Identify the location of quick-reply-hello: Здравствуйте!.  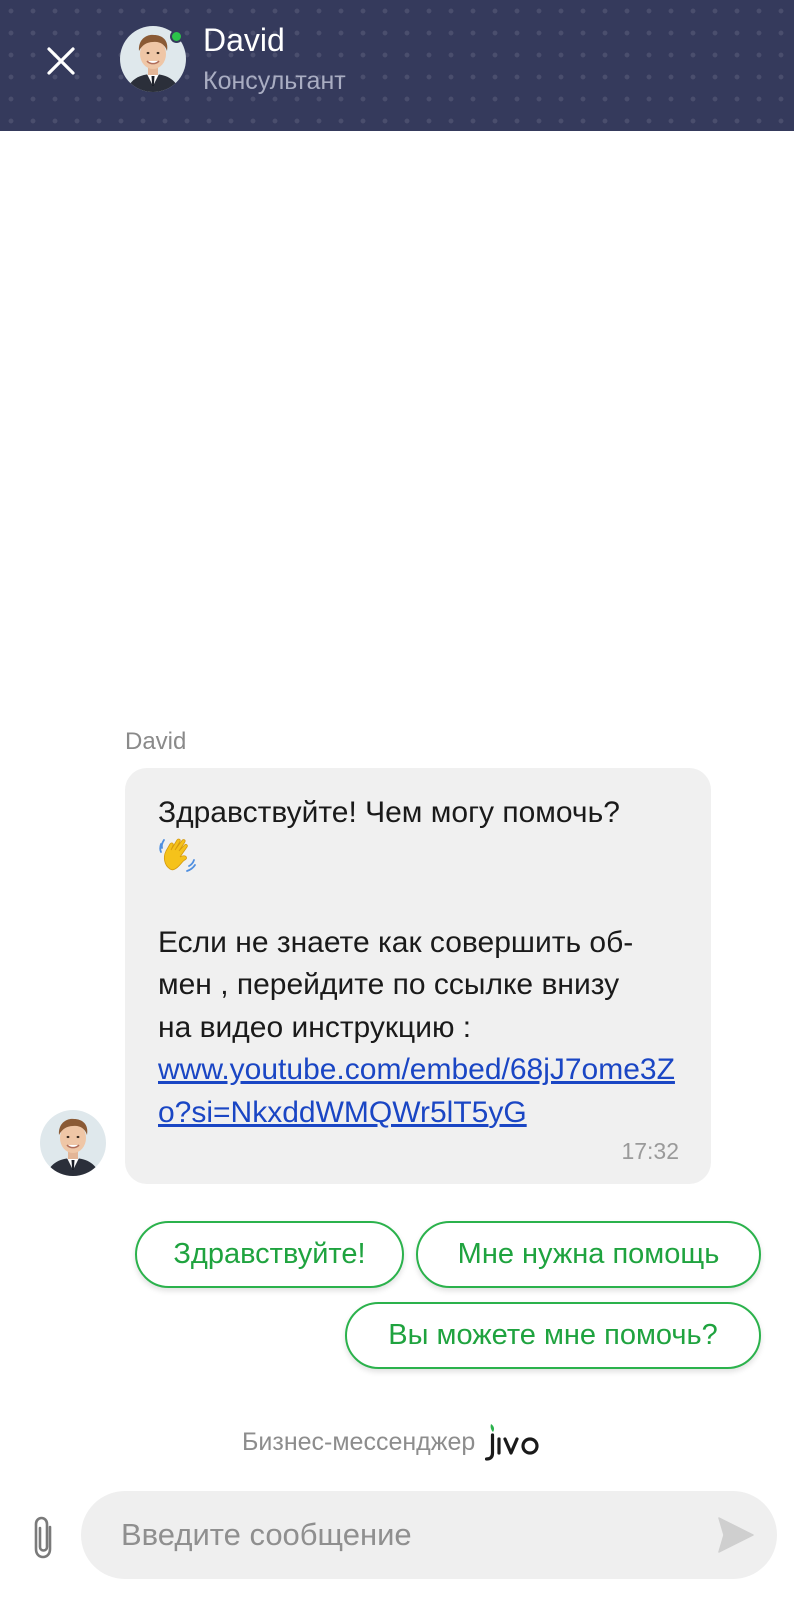
(269, 1254).